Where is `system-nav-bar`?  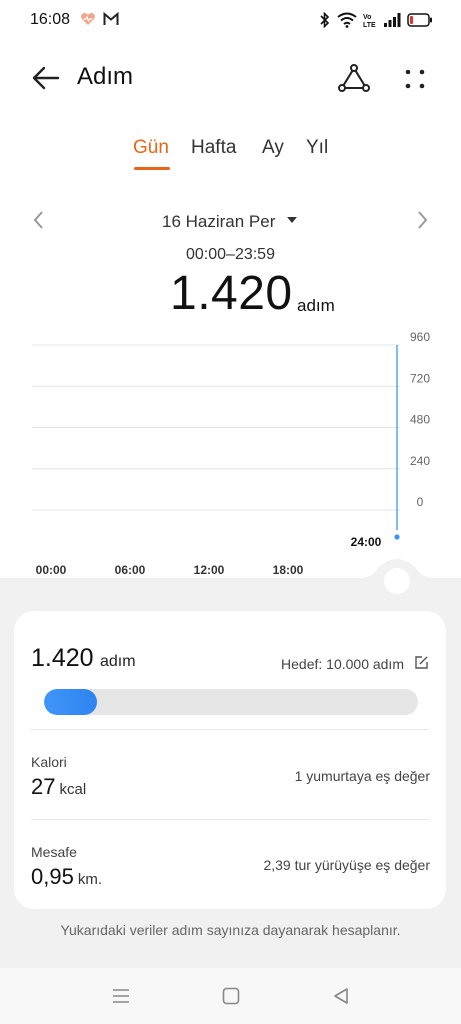
system-nav-bar is located at coordinates (230, 996).